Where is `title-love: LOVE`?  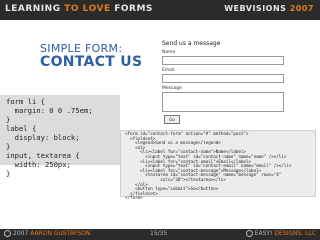 title-love: LOVE is located at coordinates (96, 9).